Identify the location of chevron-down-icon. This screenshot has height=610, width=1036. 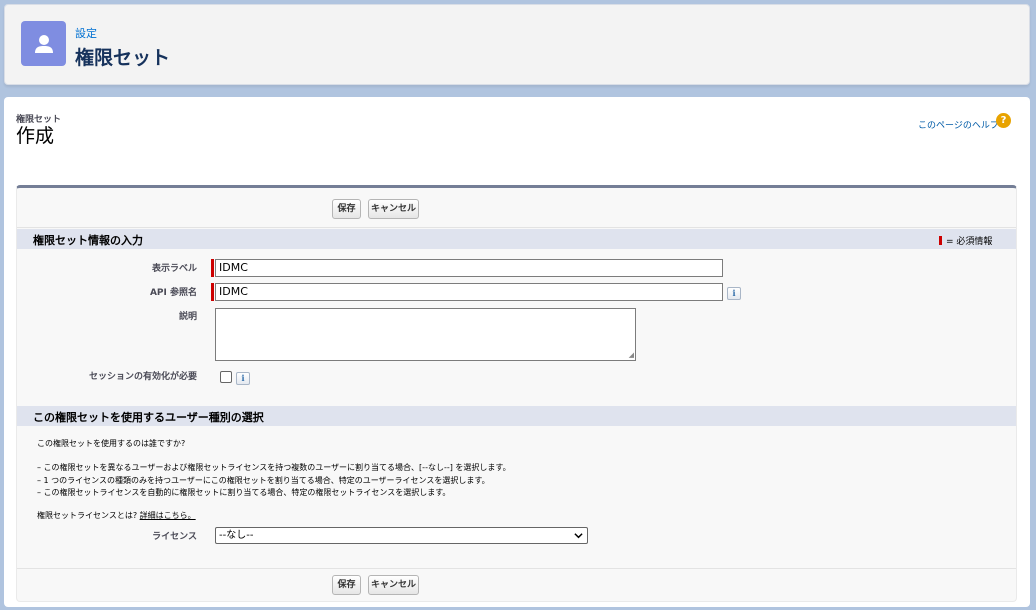
(578, 536).